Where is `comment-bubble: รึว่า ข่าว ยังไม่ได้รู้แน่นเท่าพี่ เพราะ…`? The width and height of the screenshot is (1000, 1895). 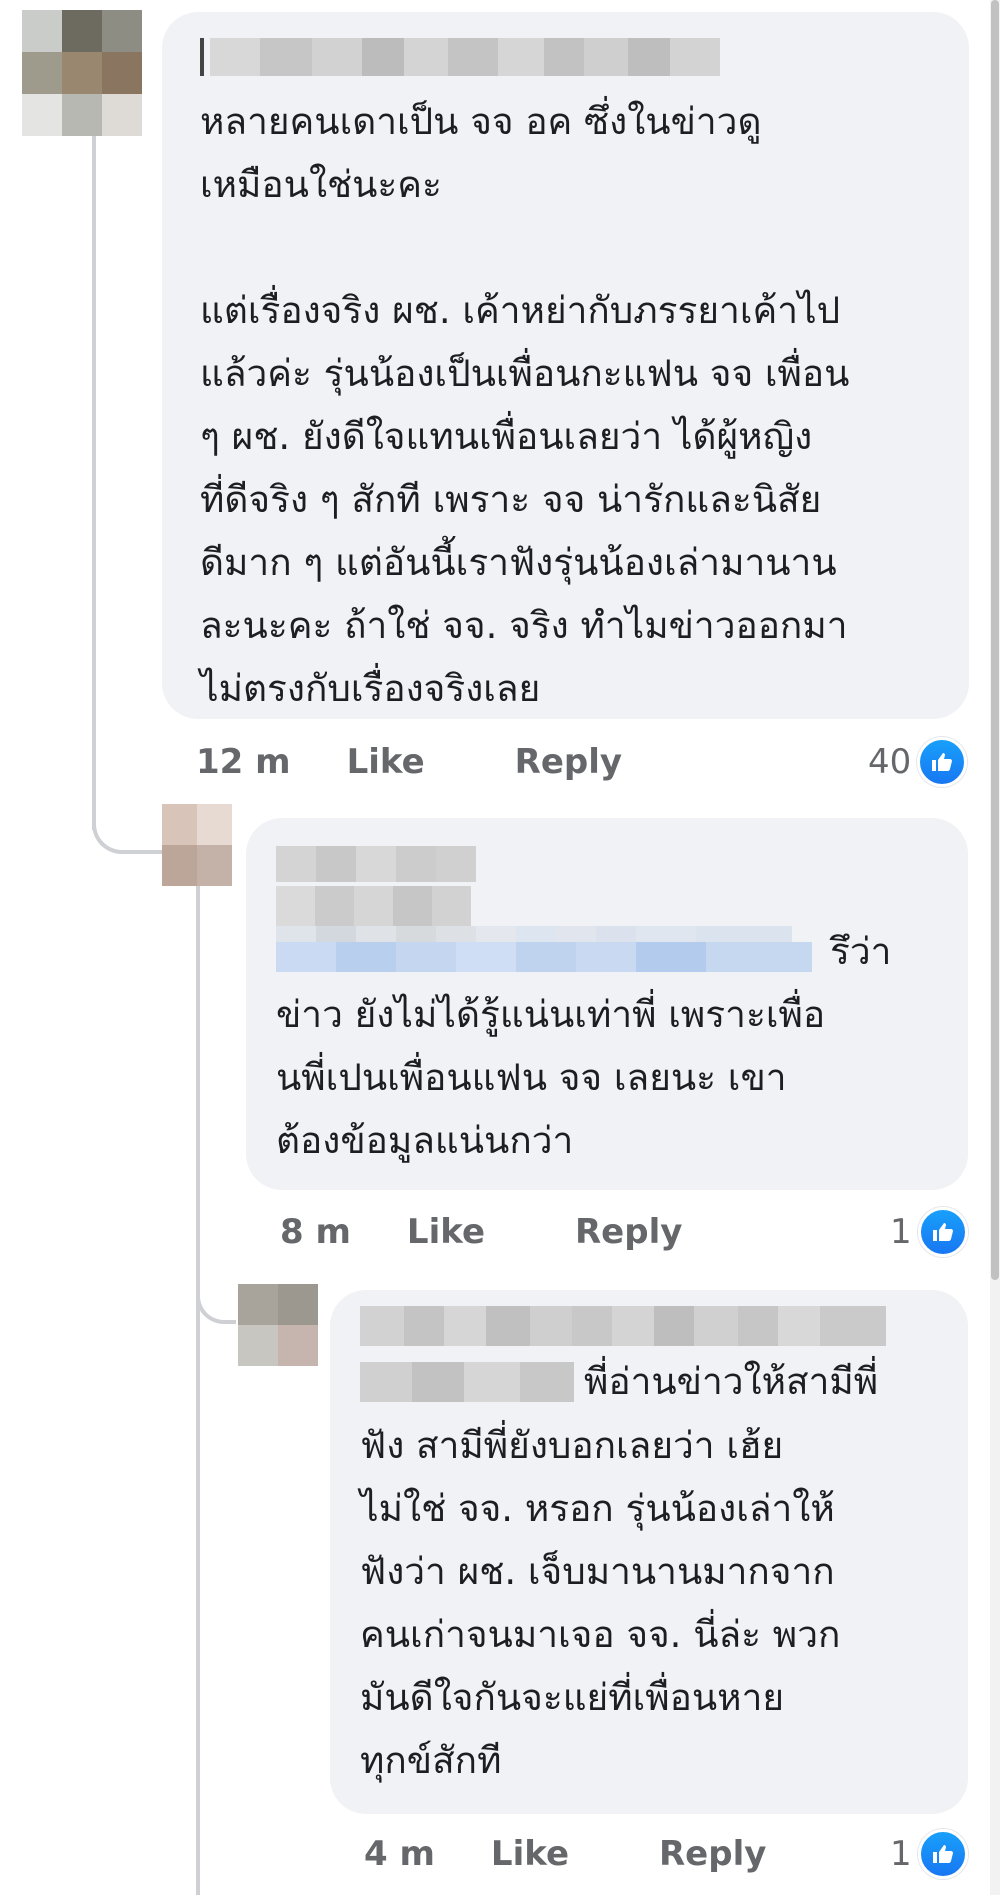
comment-bubble: รึว่า ข่าว ยังไม่ได้รู้แน่นเท่าพี่ เพราะ… is located at coordinates (607, 1004).